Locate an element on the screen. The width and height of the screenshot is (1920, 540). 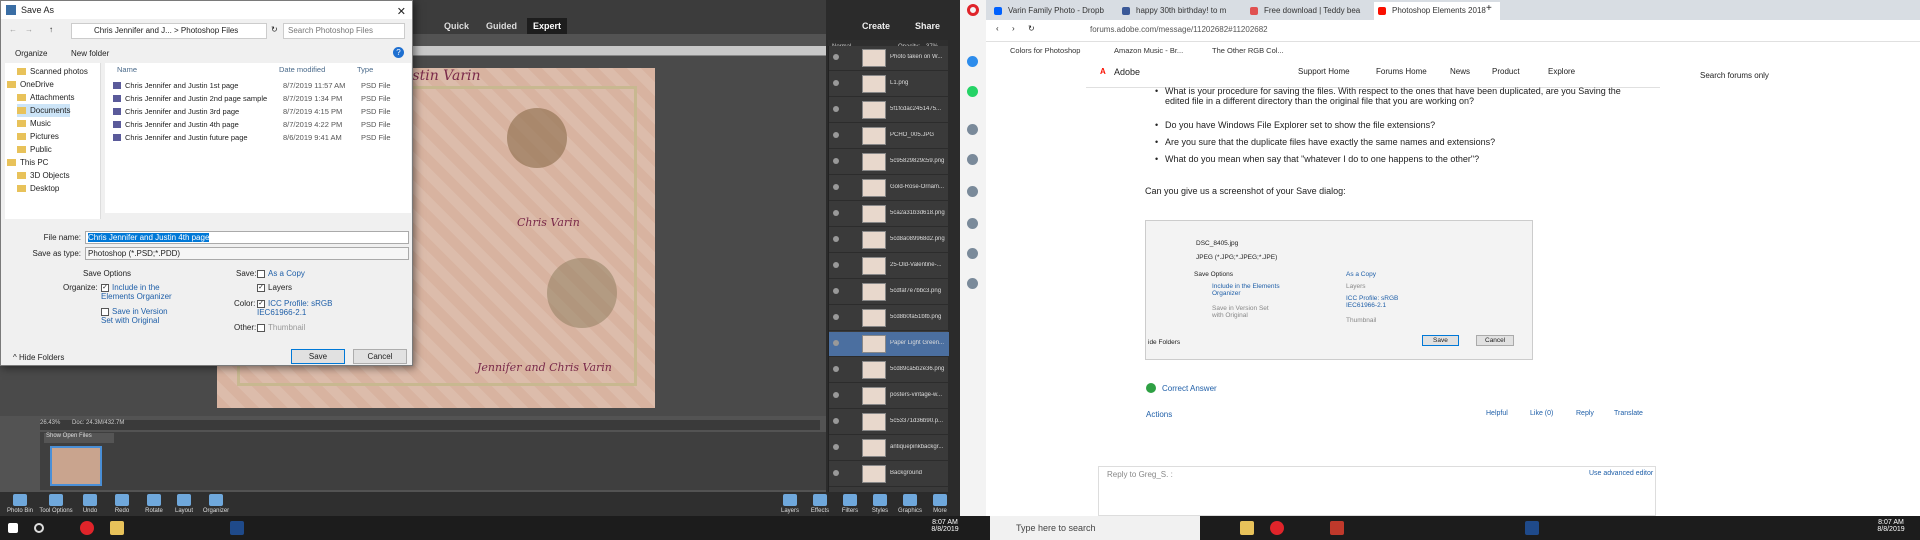
layer-row: PCHO_005.JPG is located at coordinates (889, 136).